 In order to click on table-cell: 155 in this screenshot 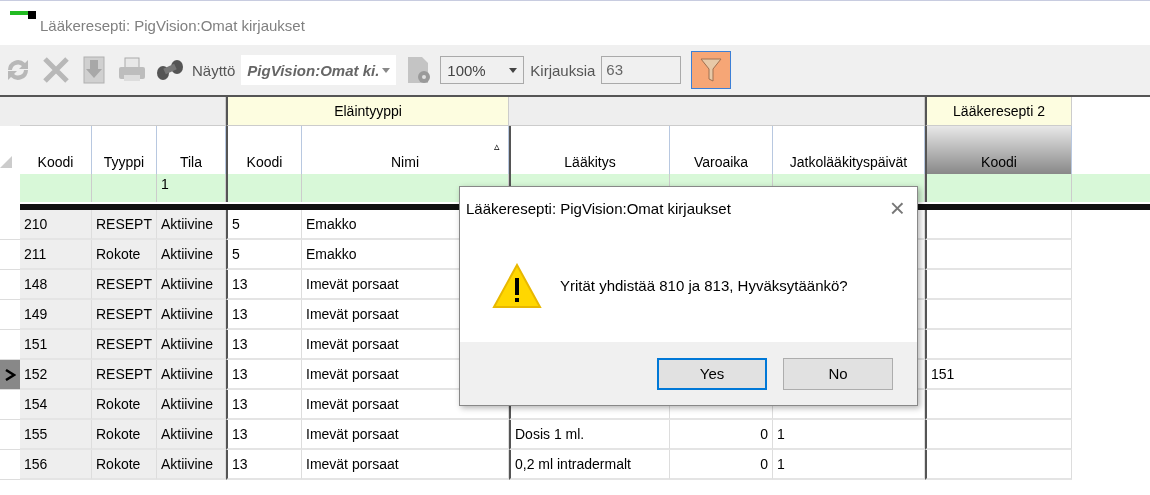, I will do `click(56, 435)`.